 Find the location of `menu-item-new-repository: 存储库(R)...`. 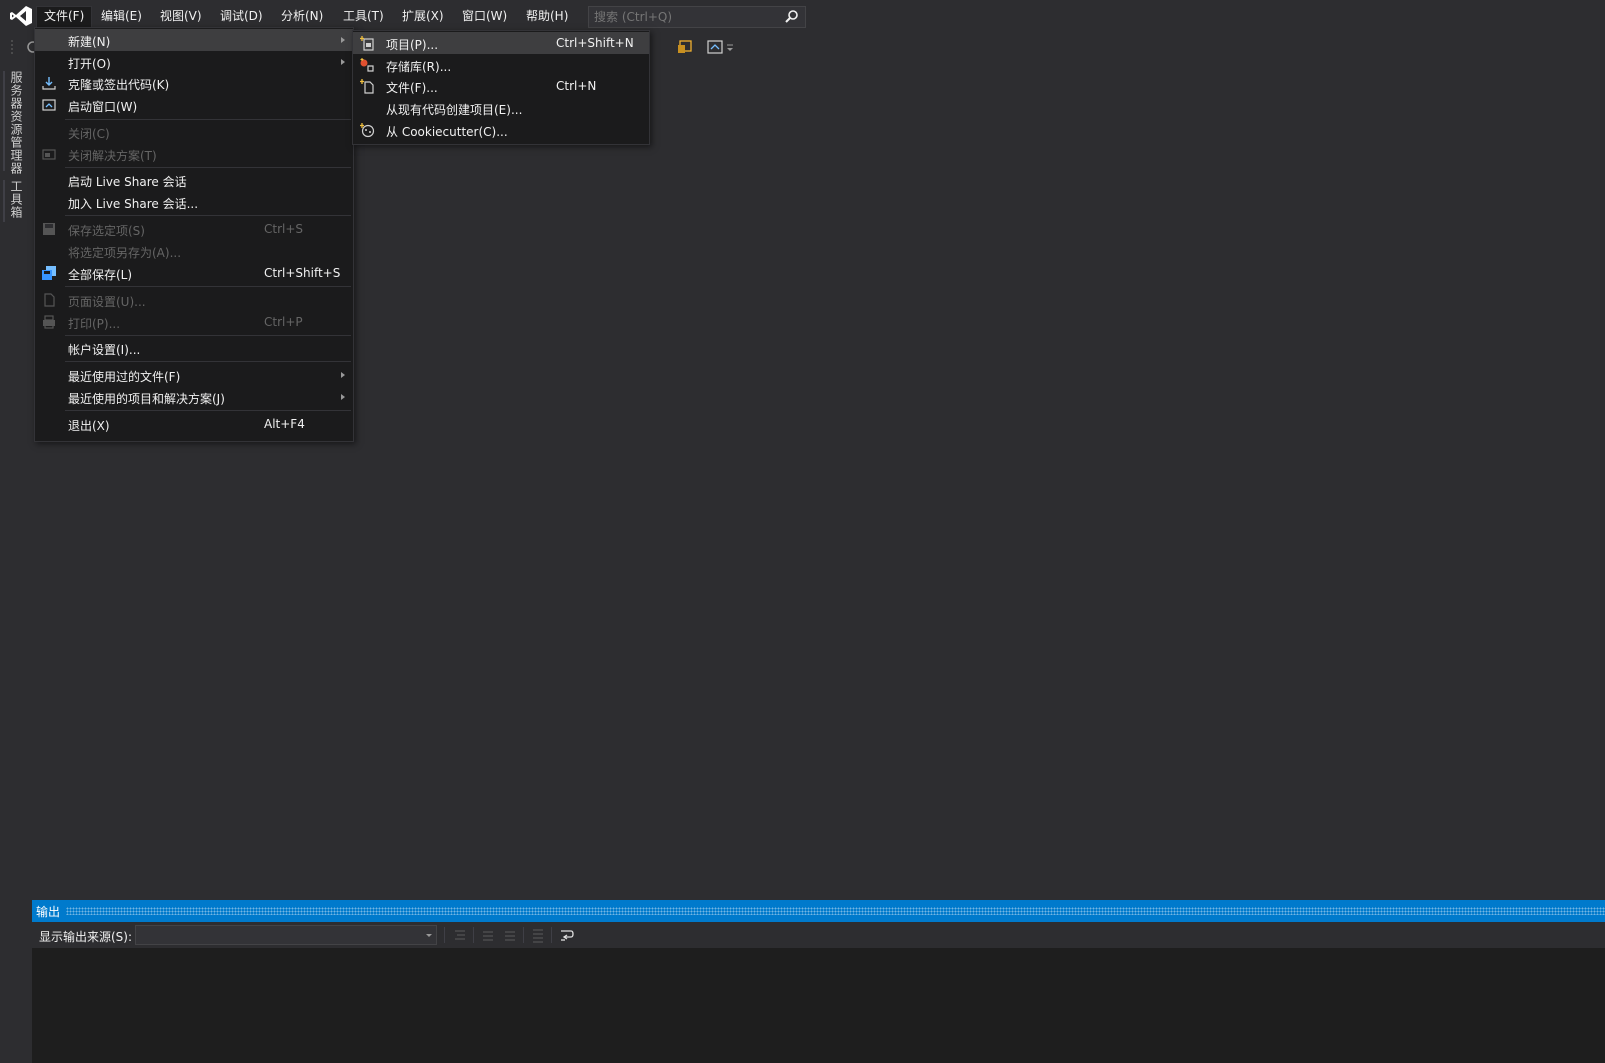

menu-item-new-repository: 存储库(R)... is located at coordinates (501, 65).